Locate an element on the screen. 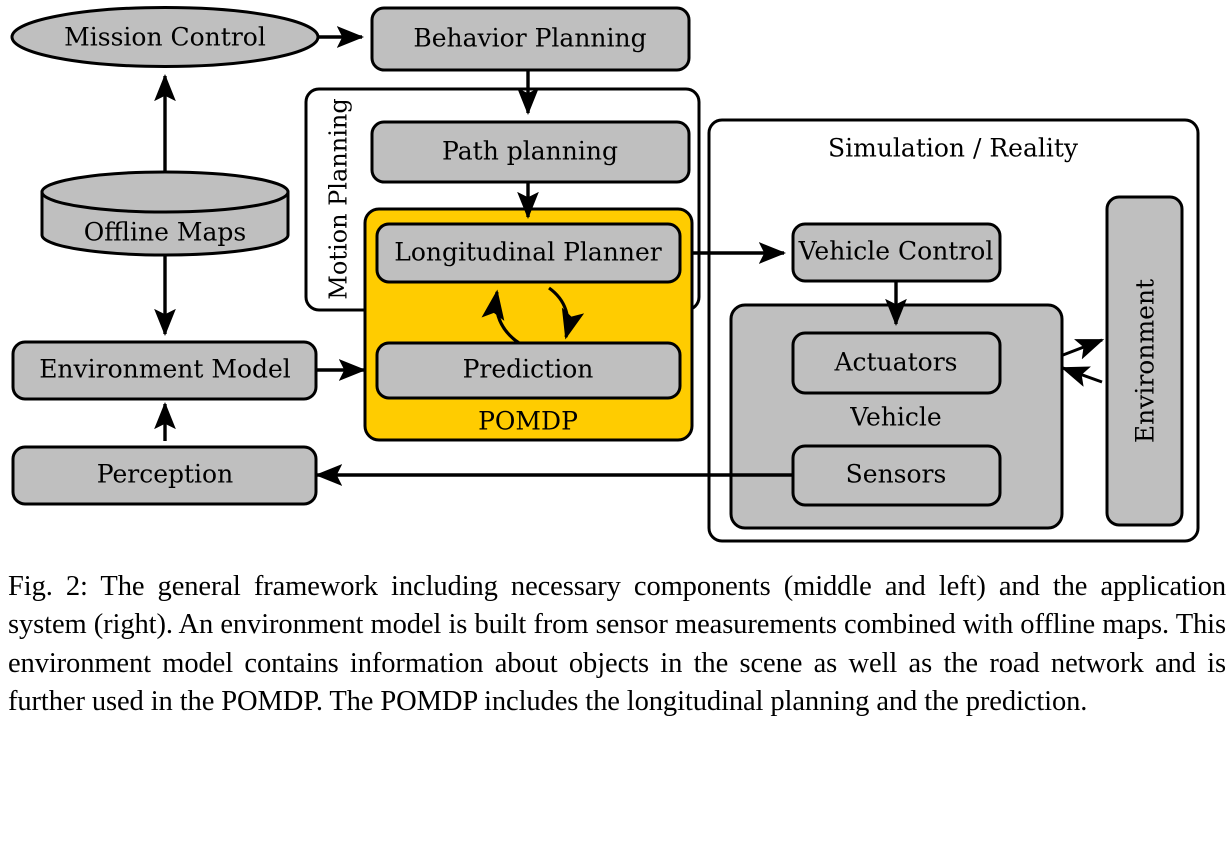 The image size is (1230, 844). longitudinal-planner-label: Longitudinal Planner is located at coordinates (528, 252).